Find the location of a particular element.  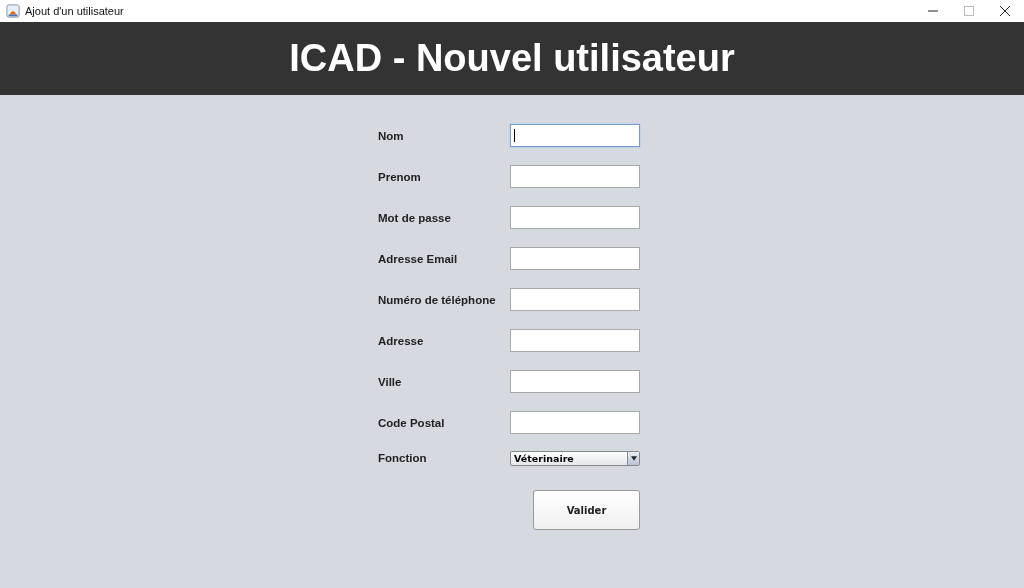

field-label: Adresse is located at coordinates (401, 340).